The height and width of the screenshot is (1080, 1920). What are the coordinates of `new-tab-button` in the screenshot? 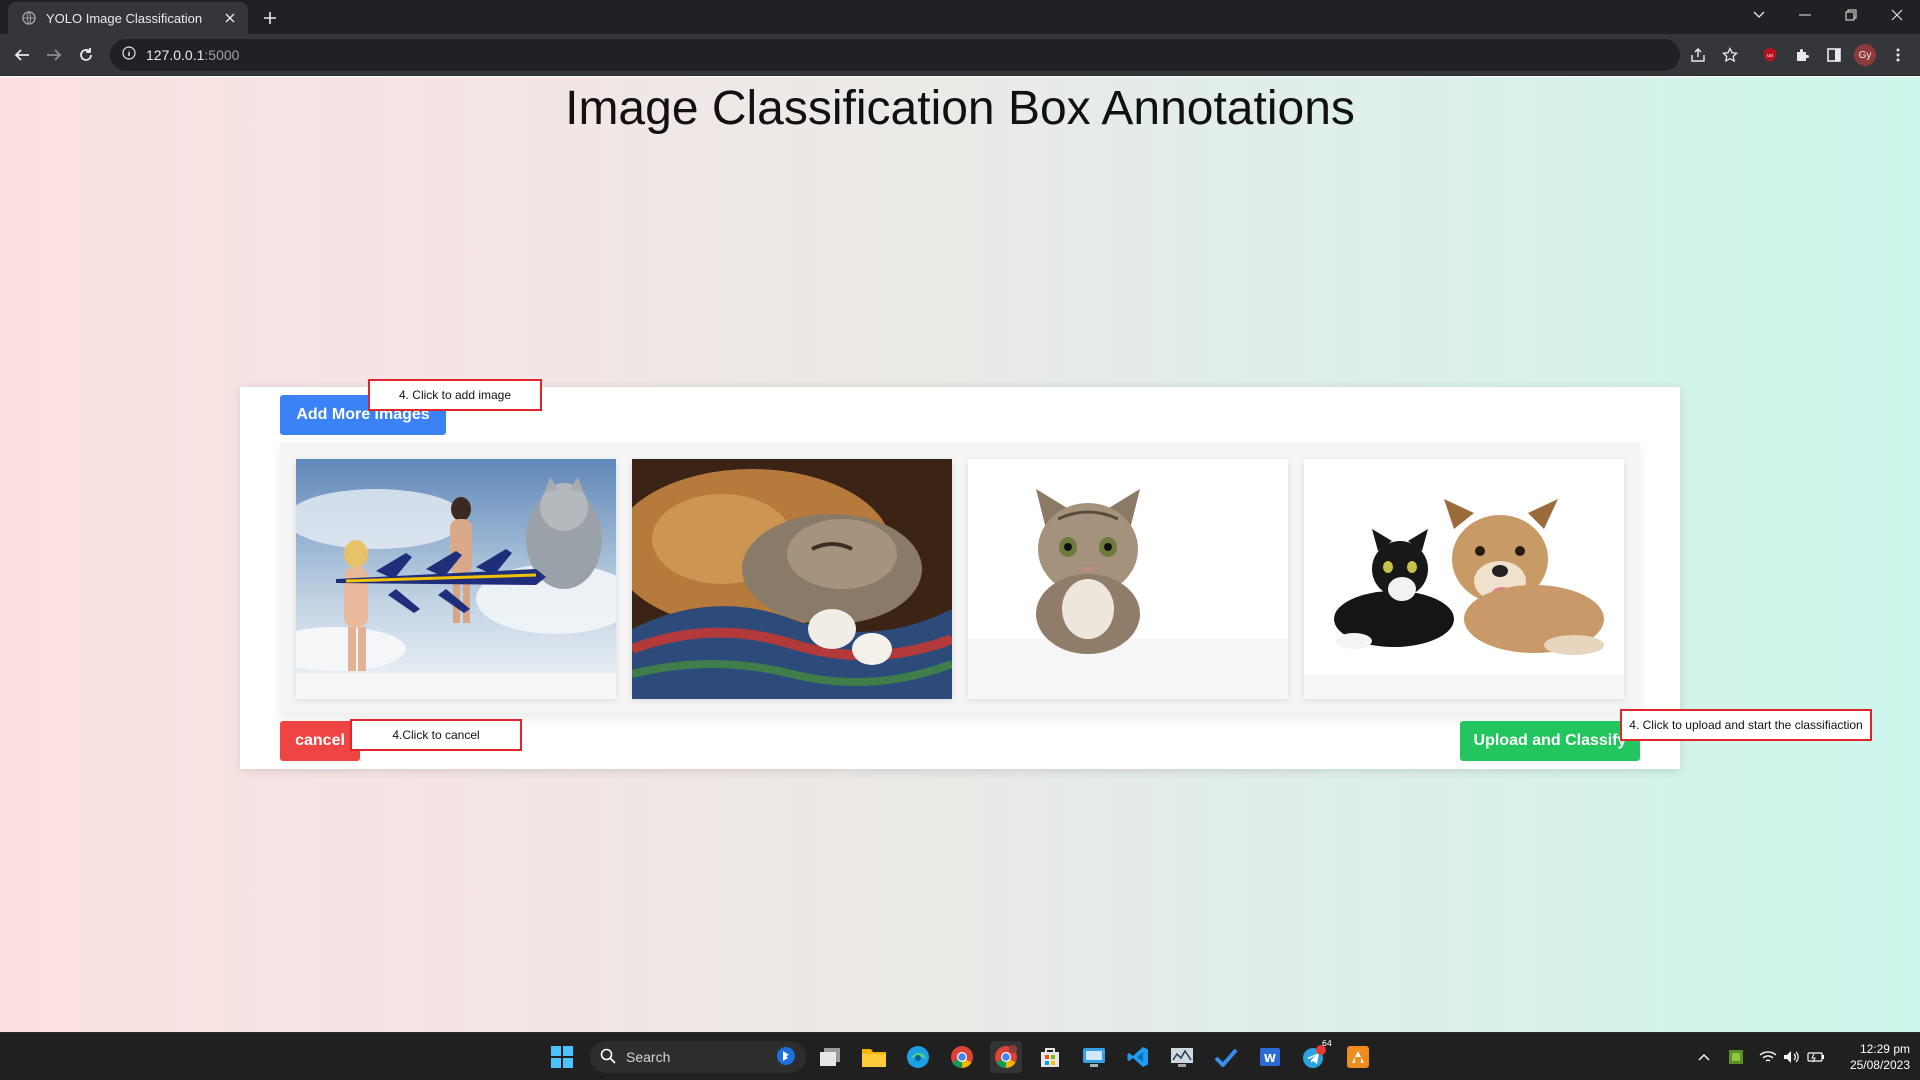 It's located at (270, 18).